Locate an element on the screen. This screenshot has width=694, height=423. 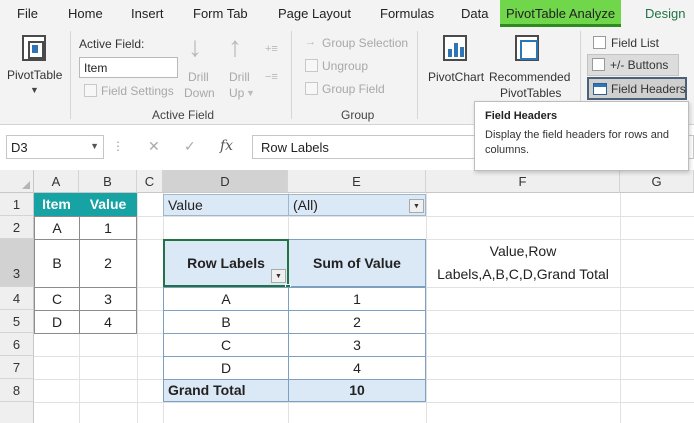
pivot-filter-value-cell: (All) is located at coordinates (357, 205).